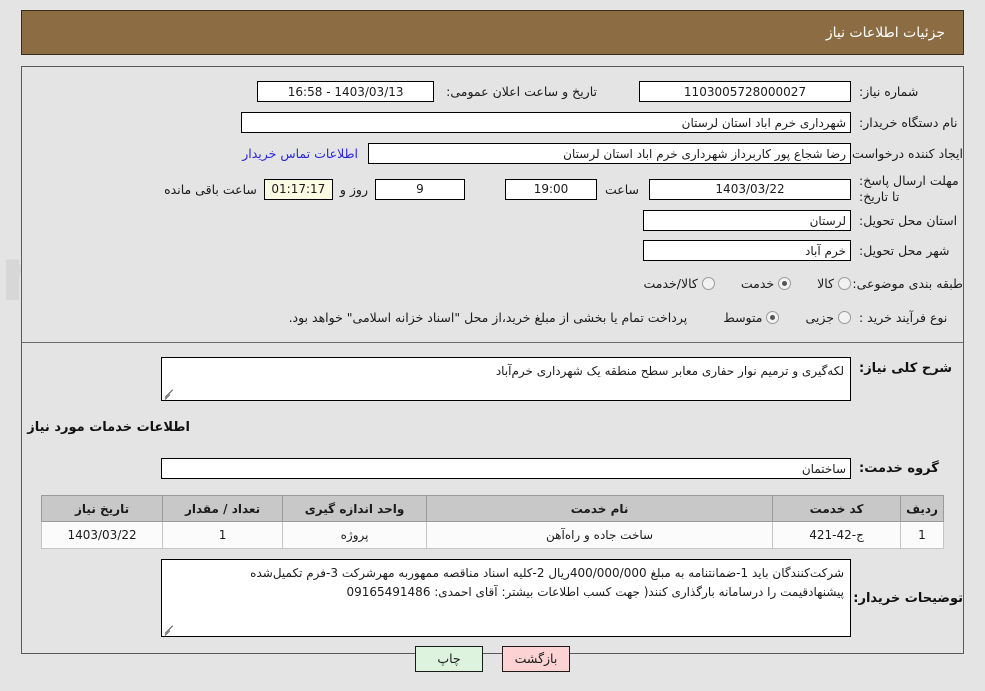  I want to click on process-label: نوع فرآیند خرید :, so click(903, 317).